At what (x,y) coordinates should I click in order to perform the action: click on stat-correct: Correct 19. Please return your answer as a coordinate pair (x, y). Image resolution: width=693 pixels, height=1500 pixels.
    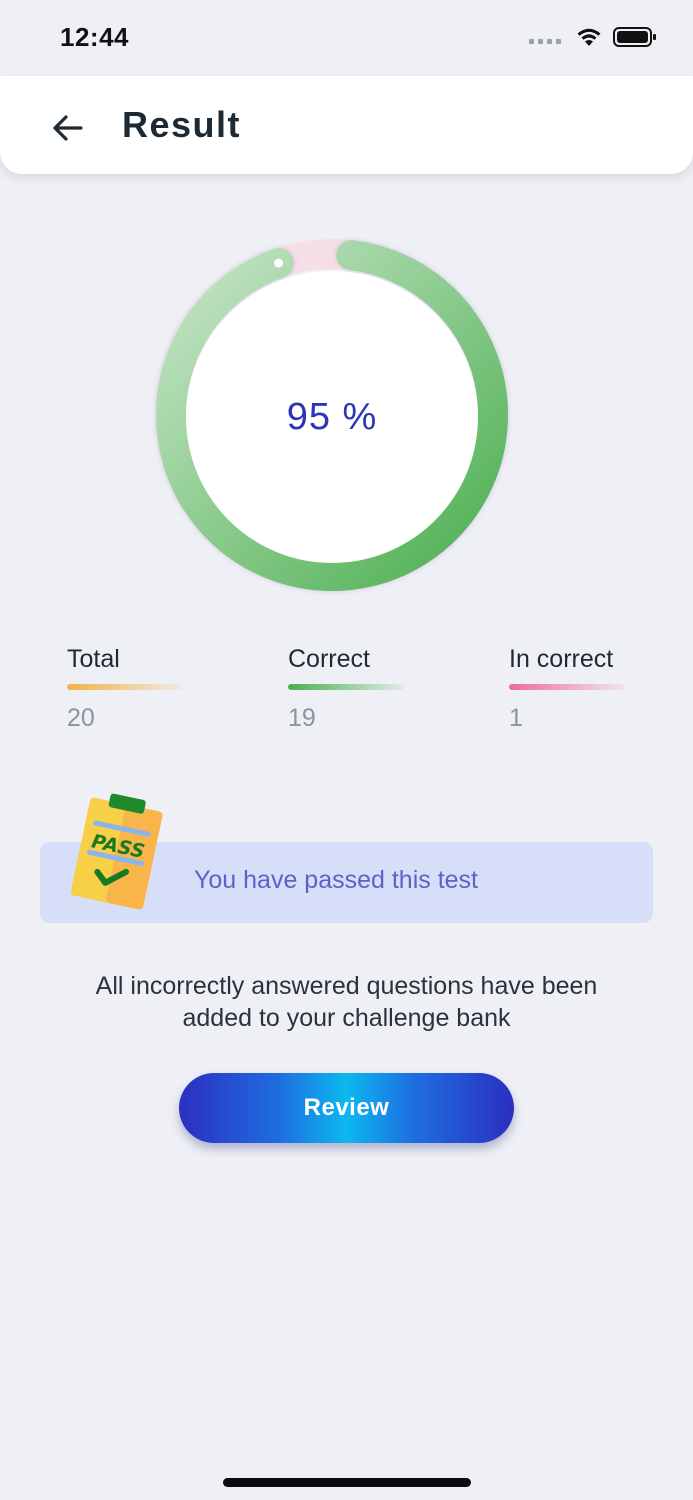
    Looking at the image, I should click on (348, 689).